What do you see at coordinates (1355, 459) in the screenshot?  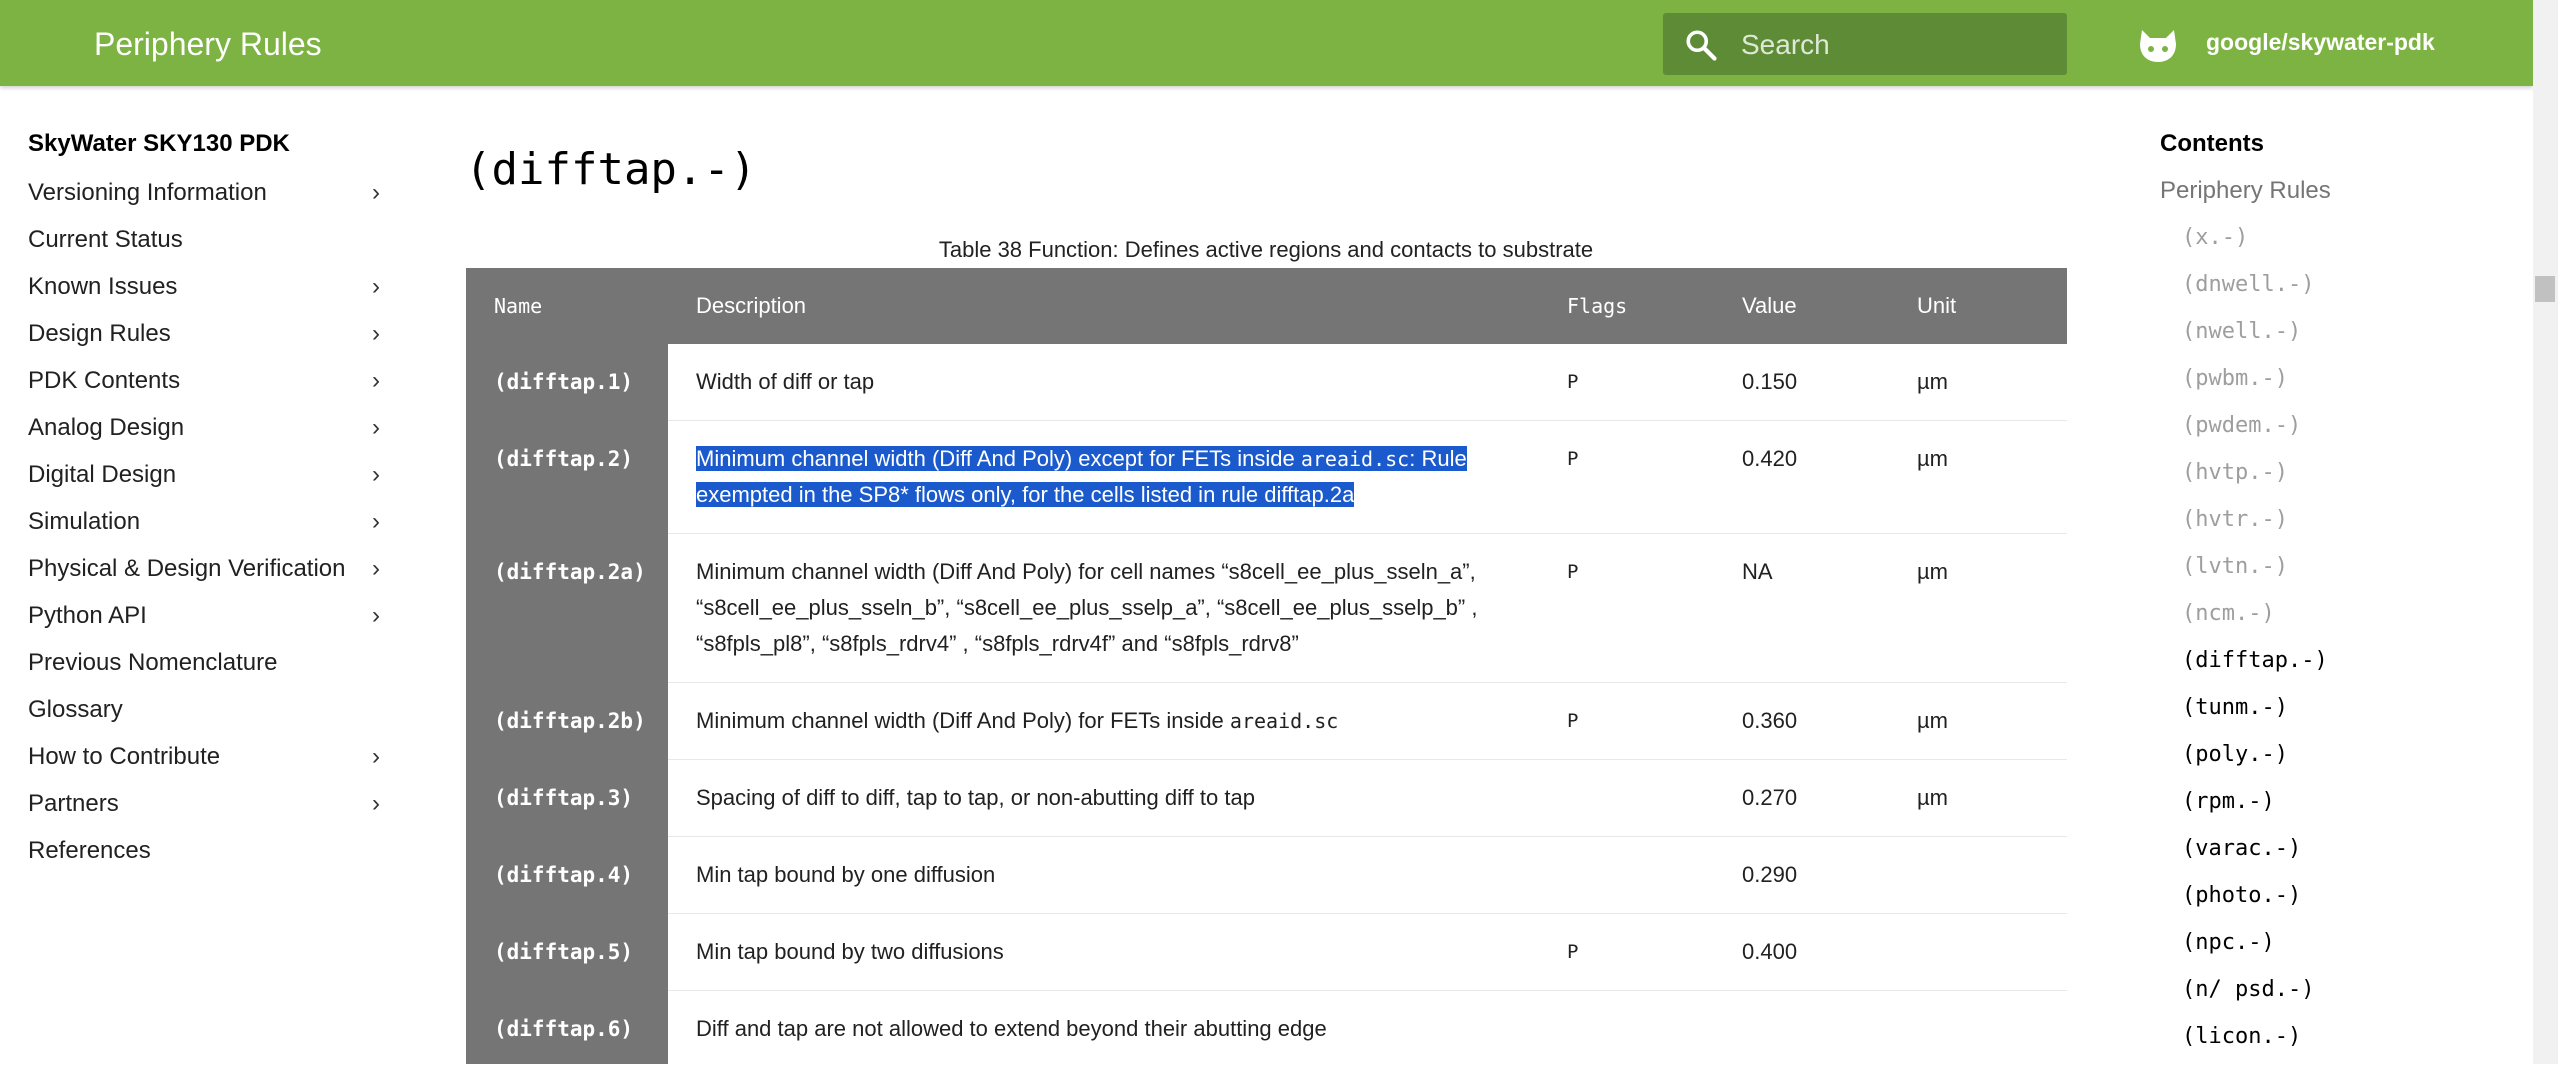 I see `inline-code: areaid.sc` at bounding box center [1355, 459].